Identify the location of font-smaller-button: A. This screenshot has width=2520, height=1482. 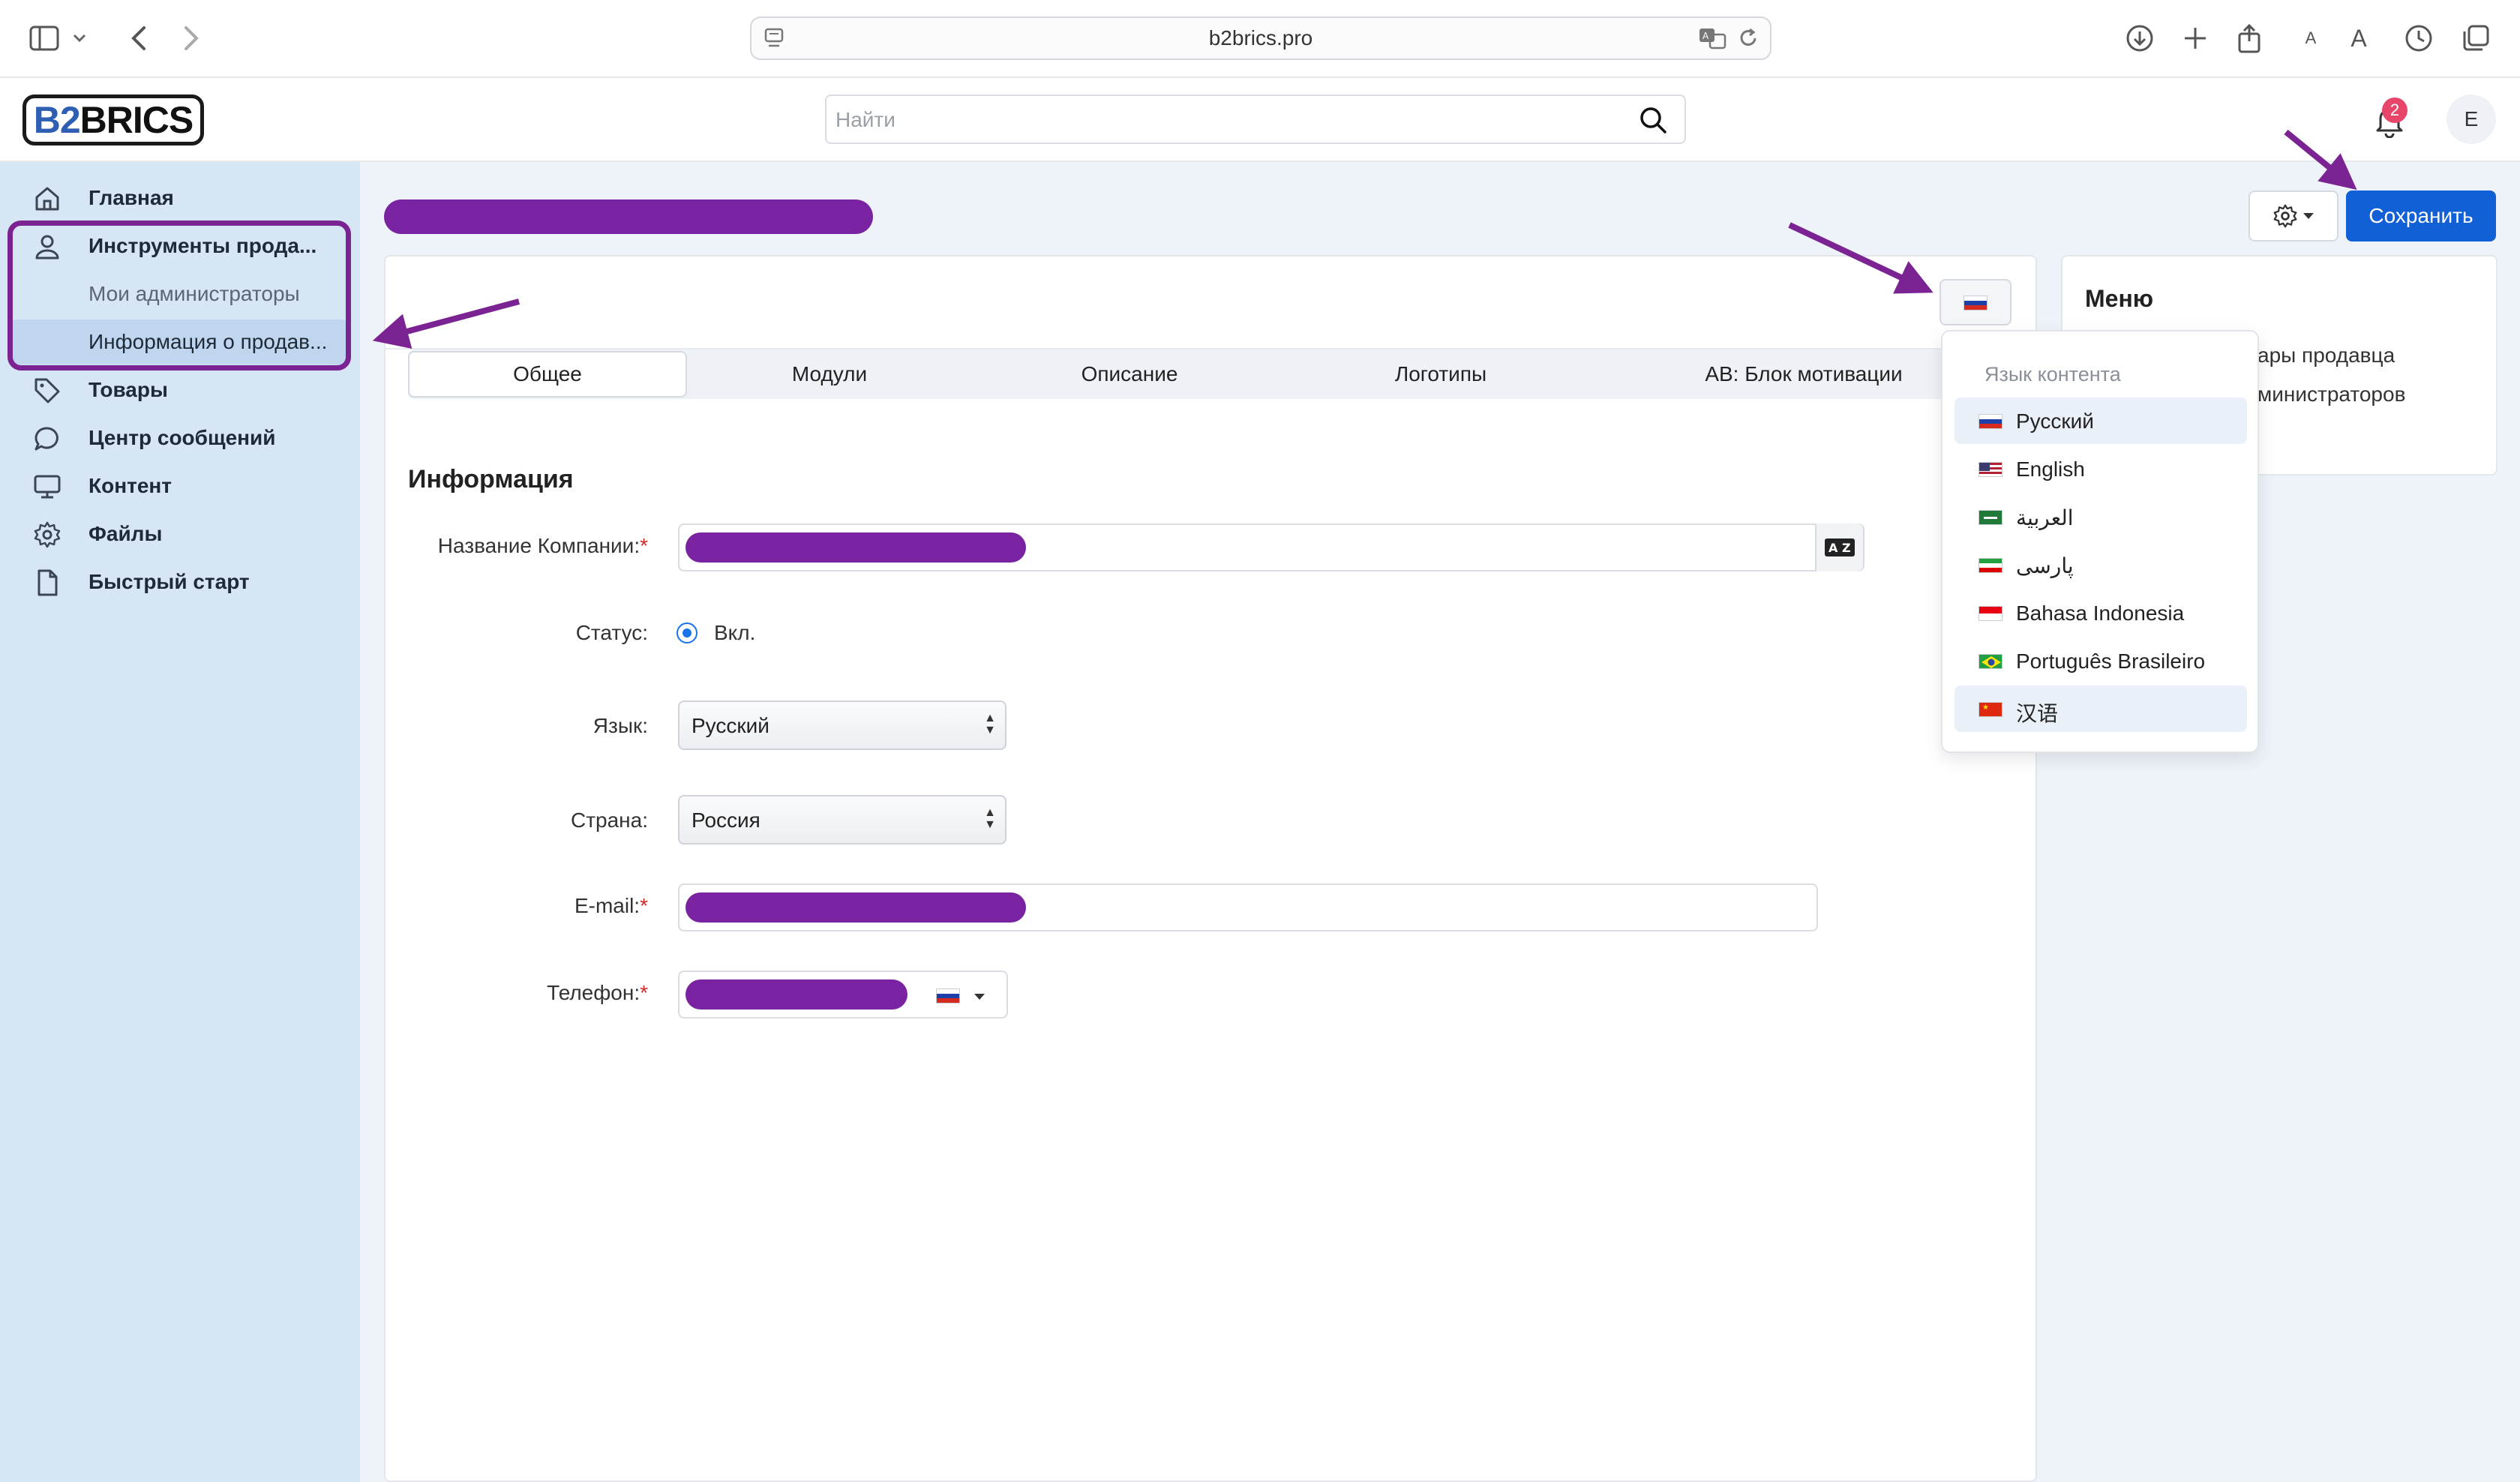
(2310, 38).